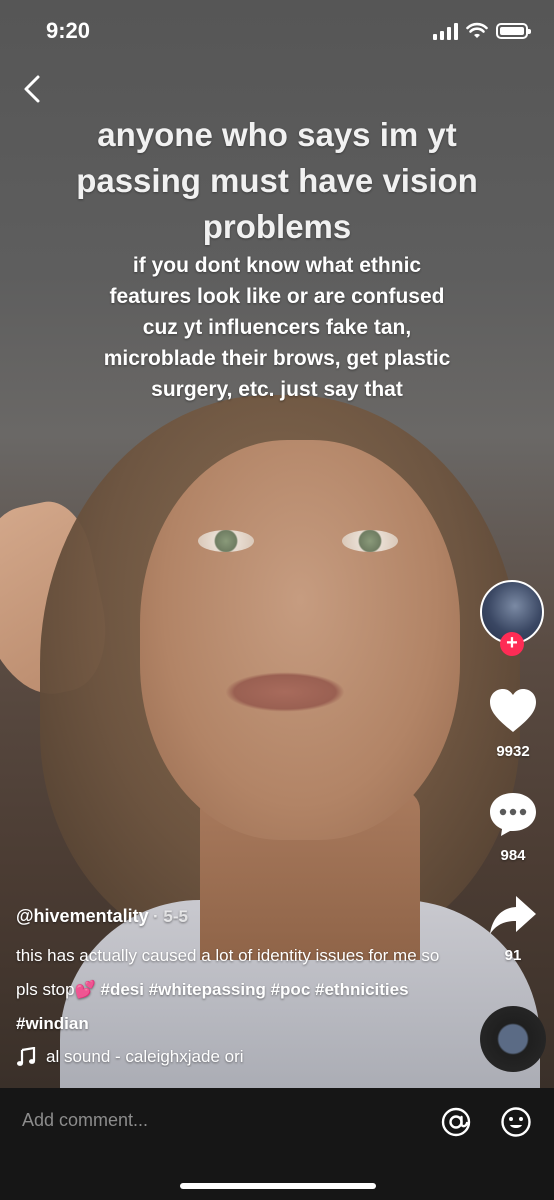  I want to click on hashtag-desi: #desi, so click(122, 989).